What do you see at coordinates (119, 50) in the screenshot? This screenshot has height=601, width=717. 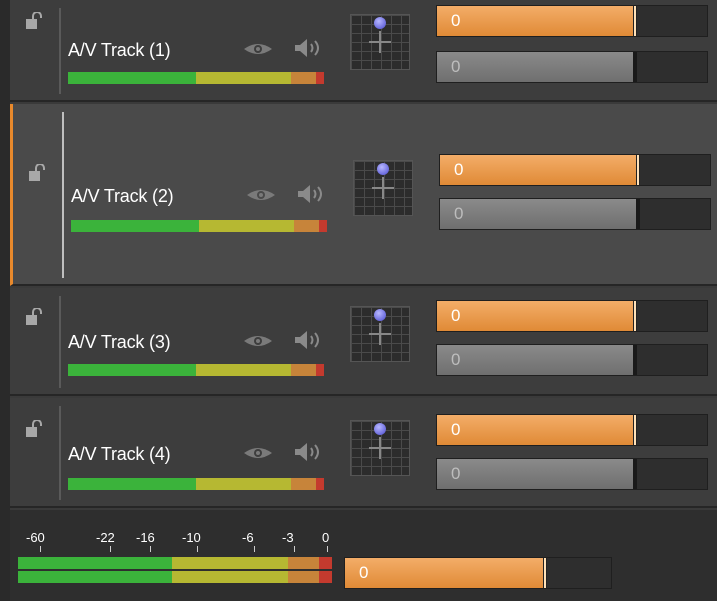 I see `track-name: A/V Track (1)` at bounding box center [119, 50].